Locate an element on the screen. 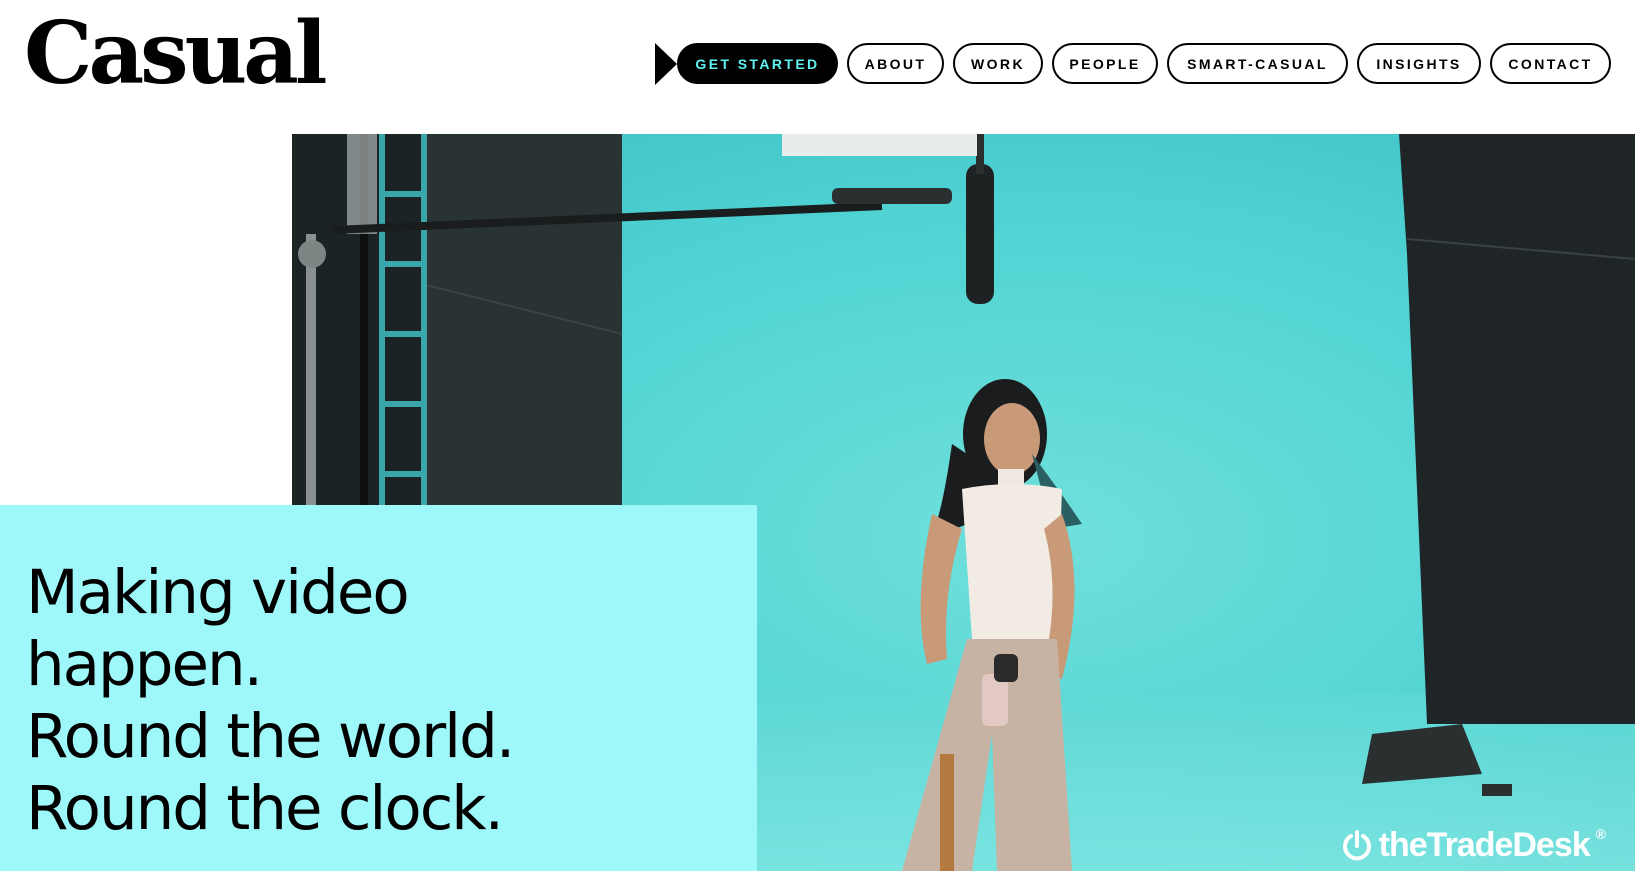  nav-item-contact: CONTACT is located at coordinates (1550, 63).